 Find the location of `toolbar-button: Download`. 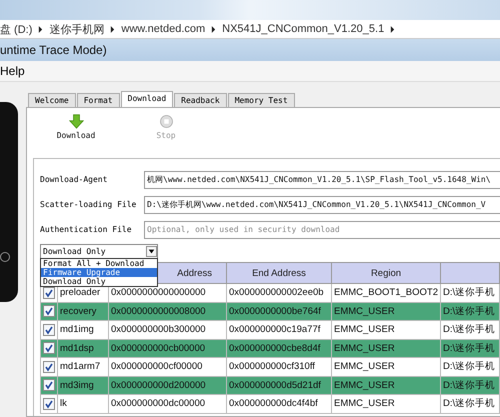

toolbar-button: Download is located at coordinates (76, 136).